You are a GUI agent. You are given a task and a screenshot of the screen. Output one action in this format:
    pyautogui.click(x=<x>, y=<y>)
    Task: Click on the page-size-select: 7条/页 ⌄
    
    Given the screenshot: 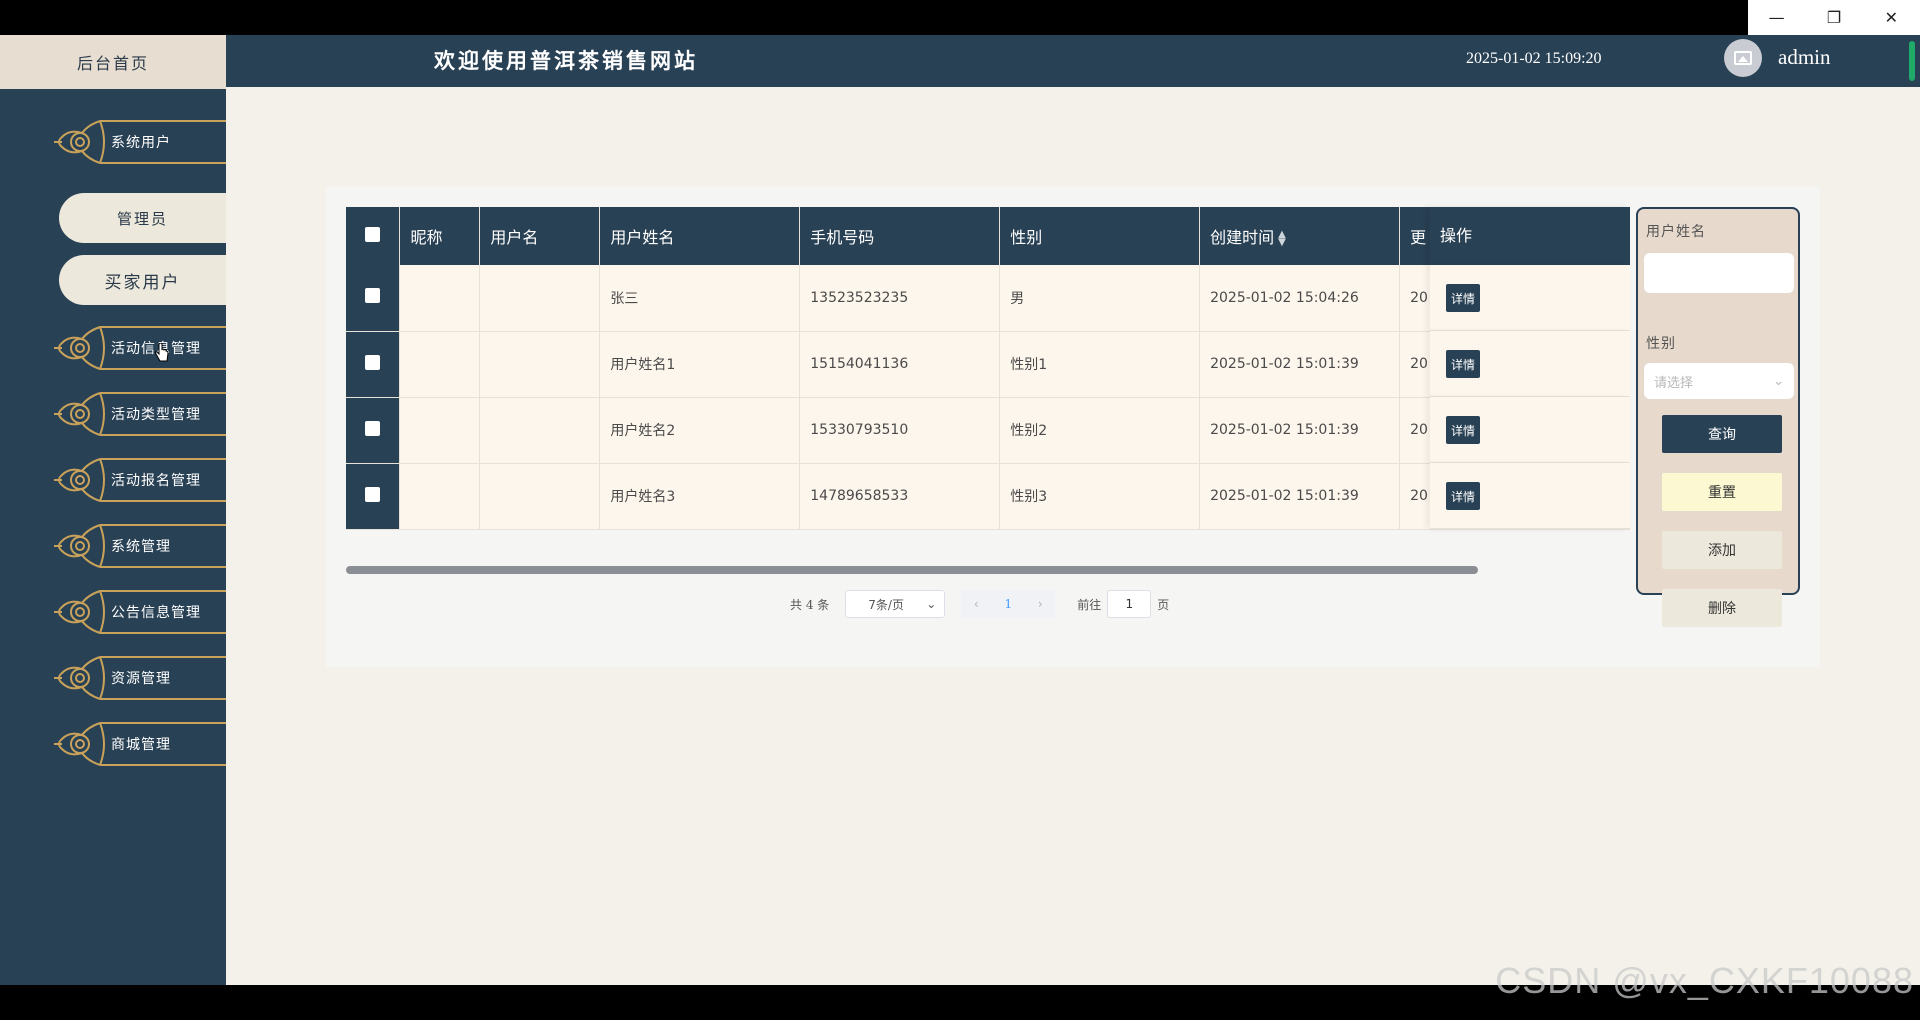 What is the action you would take?
    pyautogui.click(x=895, y=604)
    